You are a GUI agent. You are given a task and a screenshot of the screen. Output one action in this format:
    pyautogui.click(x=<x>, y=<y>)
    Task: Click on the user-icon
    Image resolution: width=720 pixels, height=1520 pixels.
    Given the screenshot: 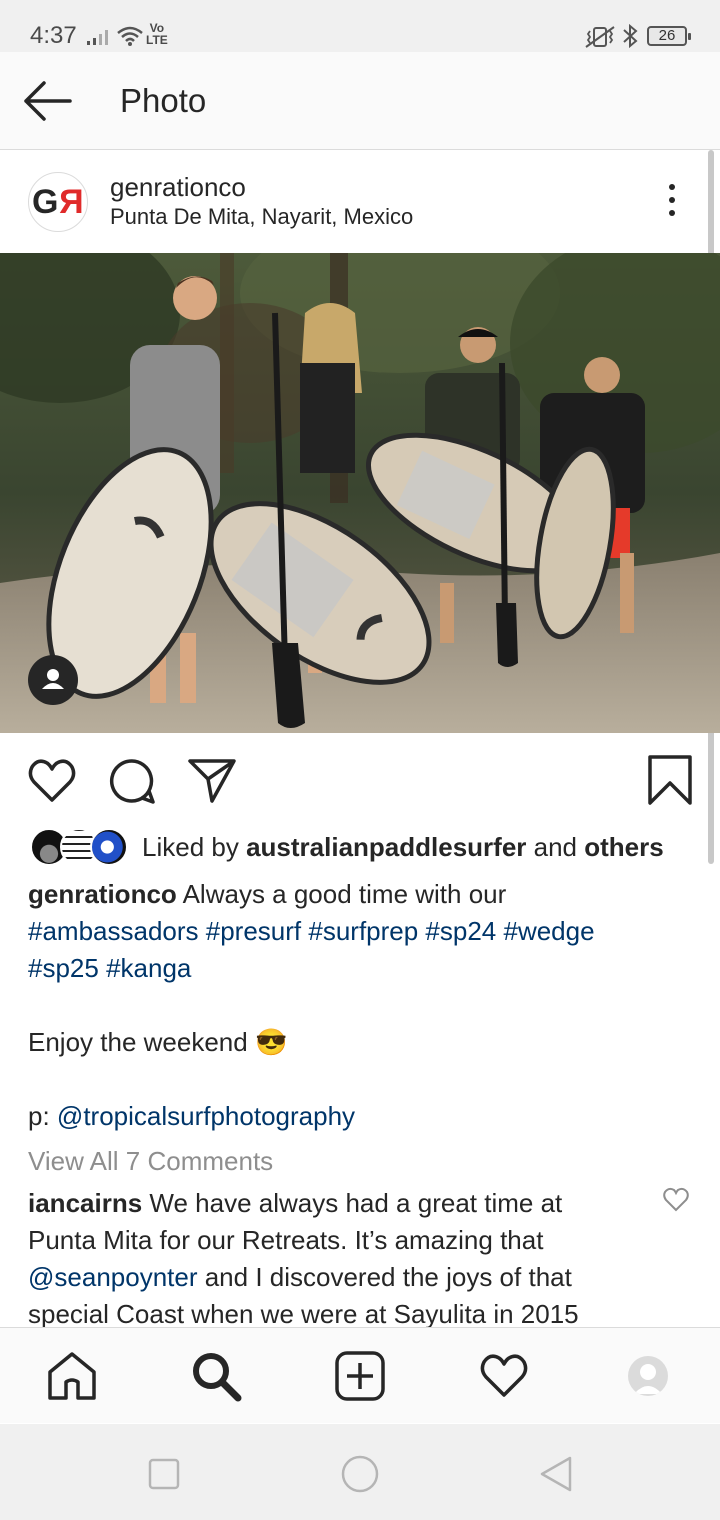 What is the action you would take?
    pyautogui.click(x=53, y=679)
    